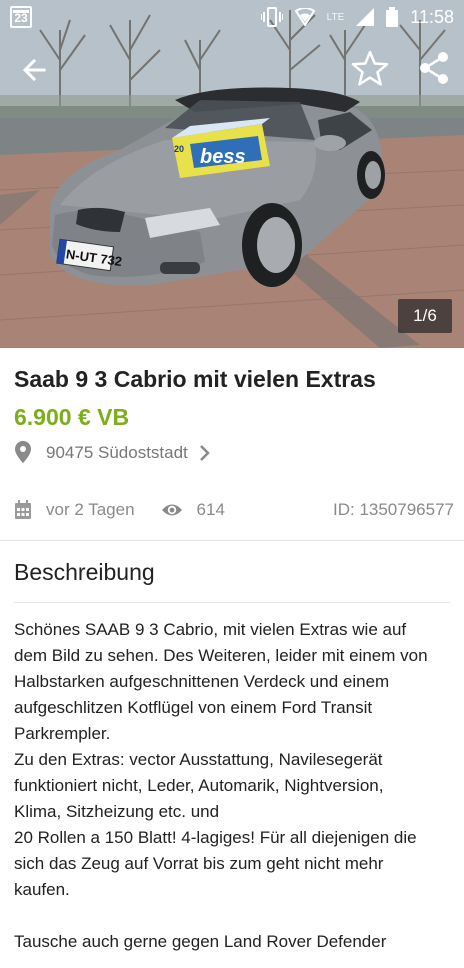 Image resolution: width=464 pixels, height=968 pixels. I want to click on posted-date: vor 2 Tagen, so click(90, 509).